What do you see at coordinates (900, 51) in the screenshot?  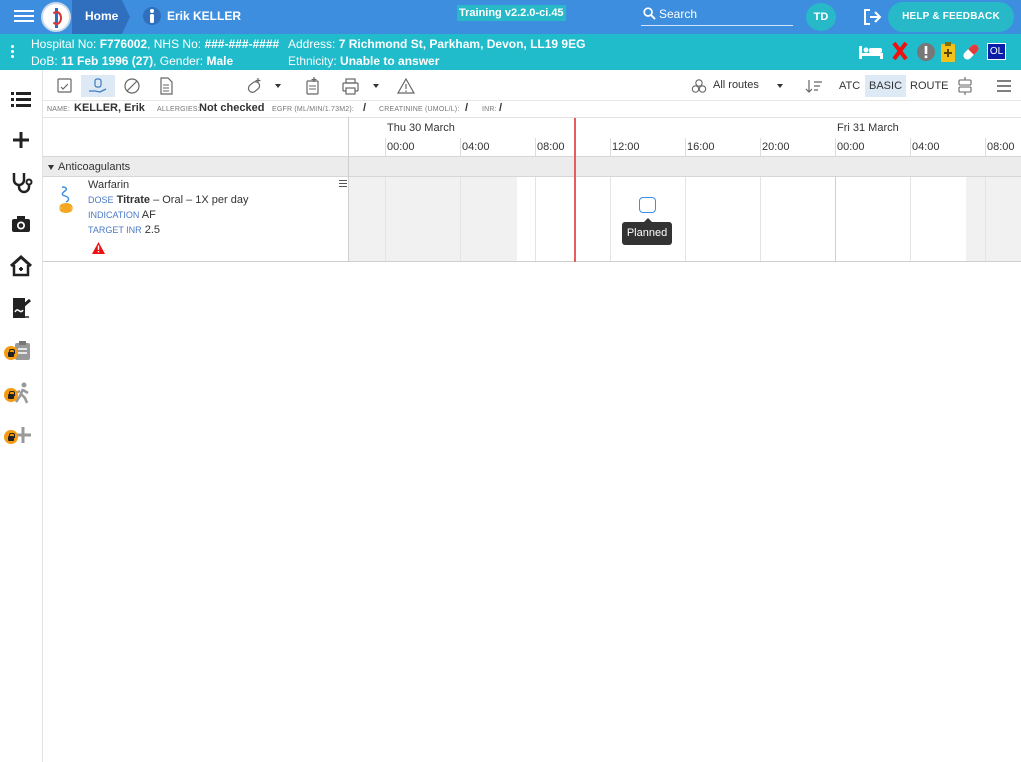 I see `cross-x-icon` at bounding box center [900, 51].